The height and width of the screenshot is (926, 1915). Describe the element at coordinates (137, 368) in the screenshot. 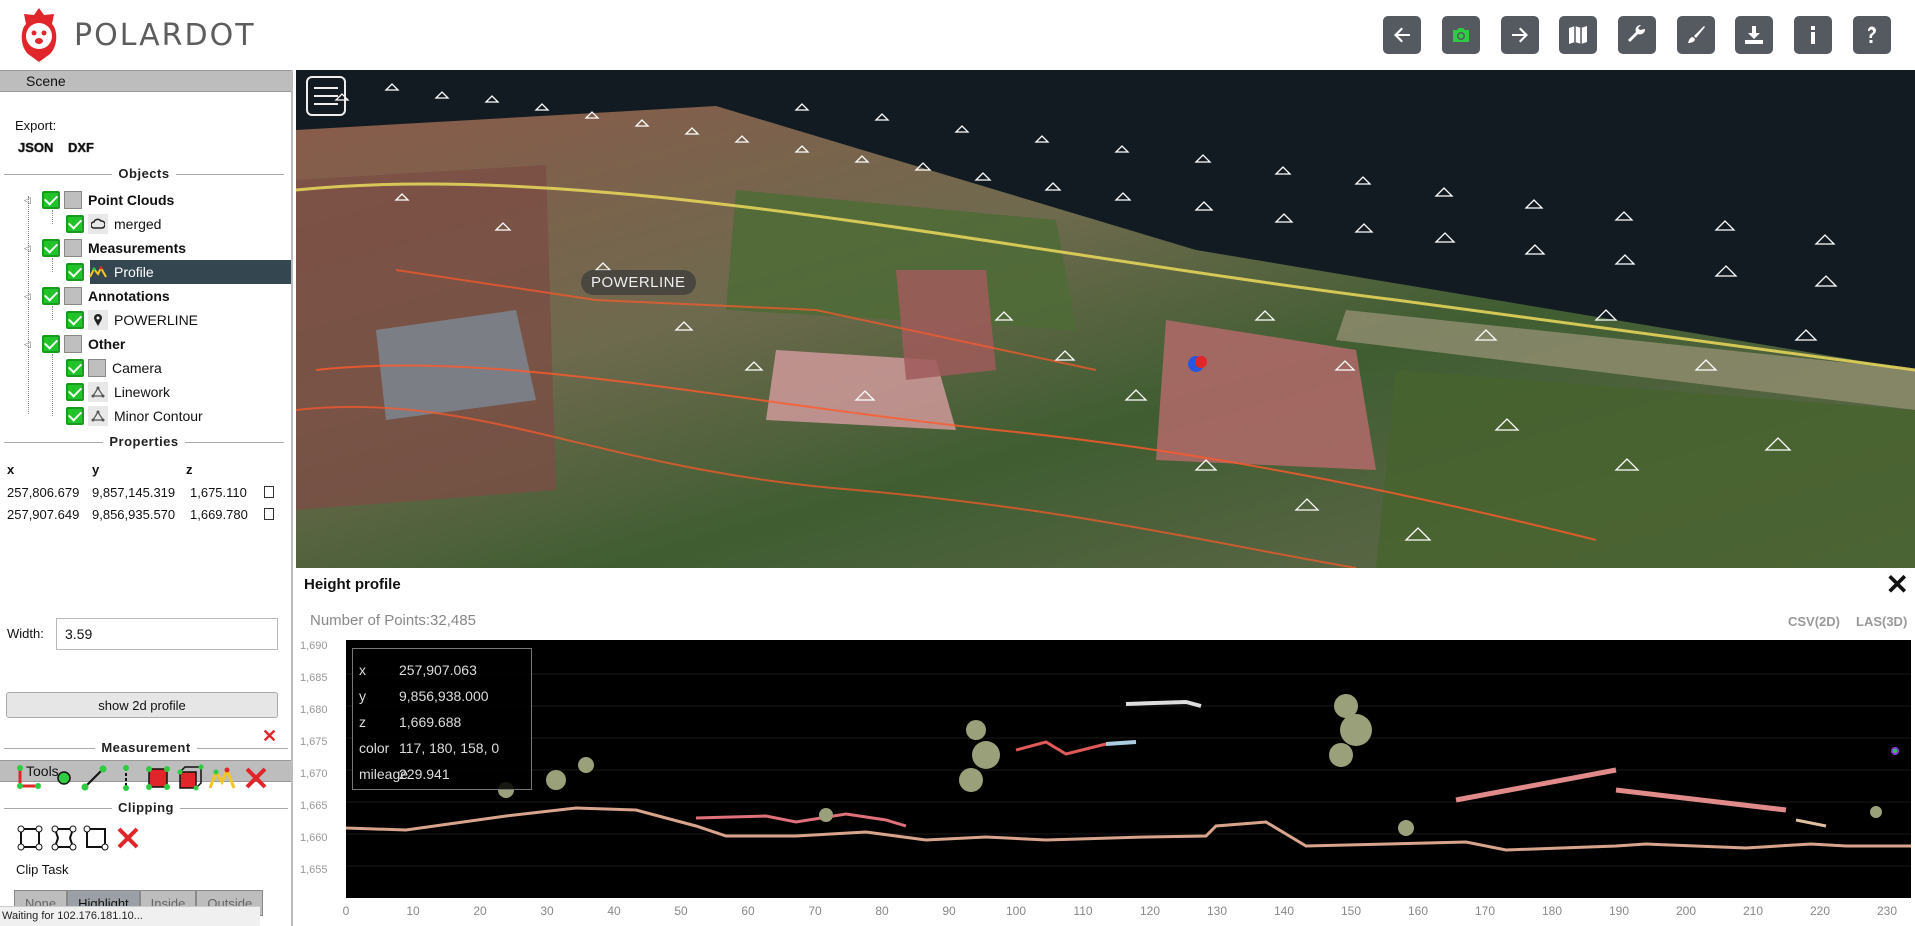

I see `tree-label: Camera` at that location.